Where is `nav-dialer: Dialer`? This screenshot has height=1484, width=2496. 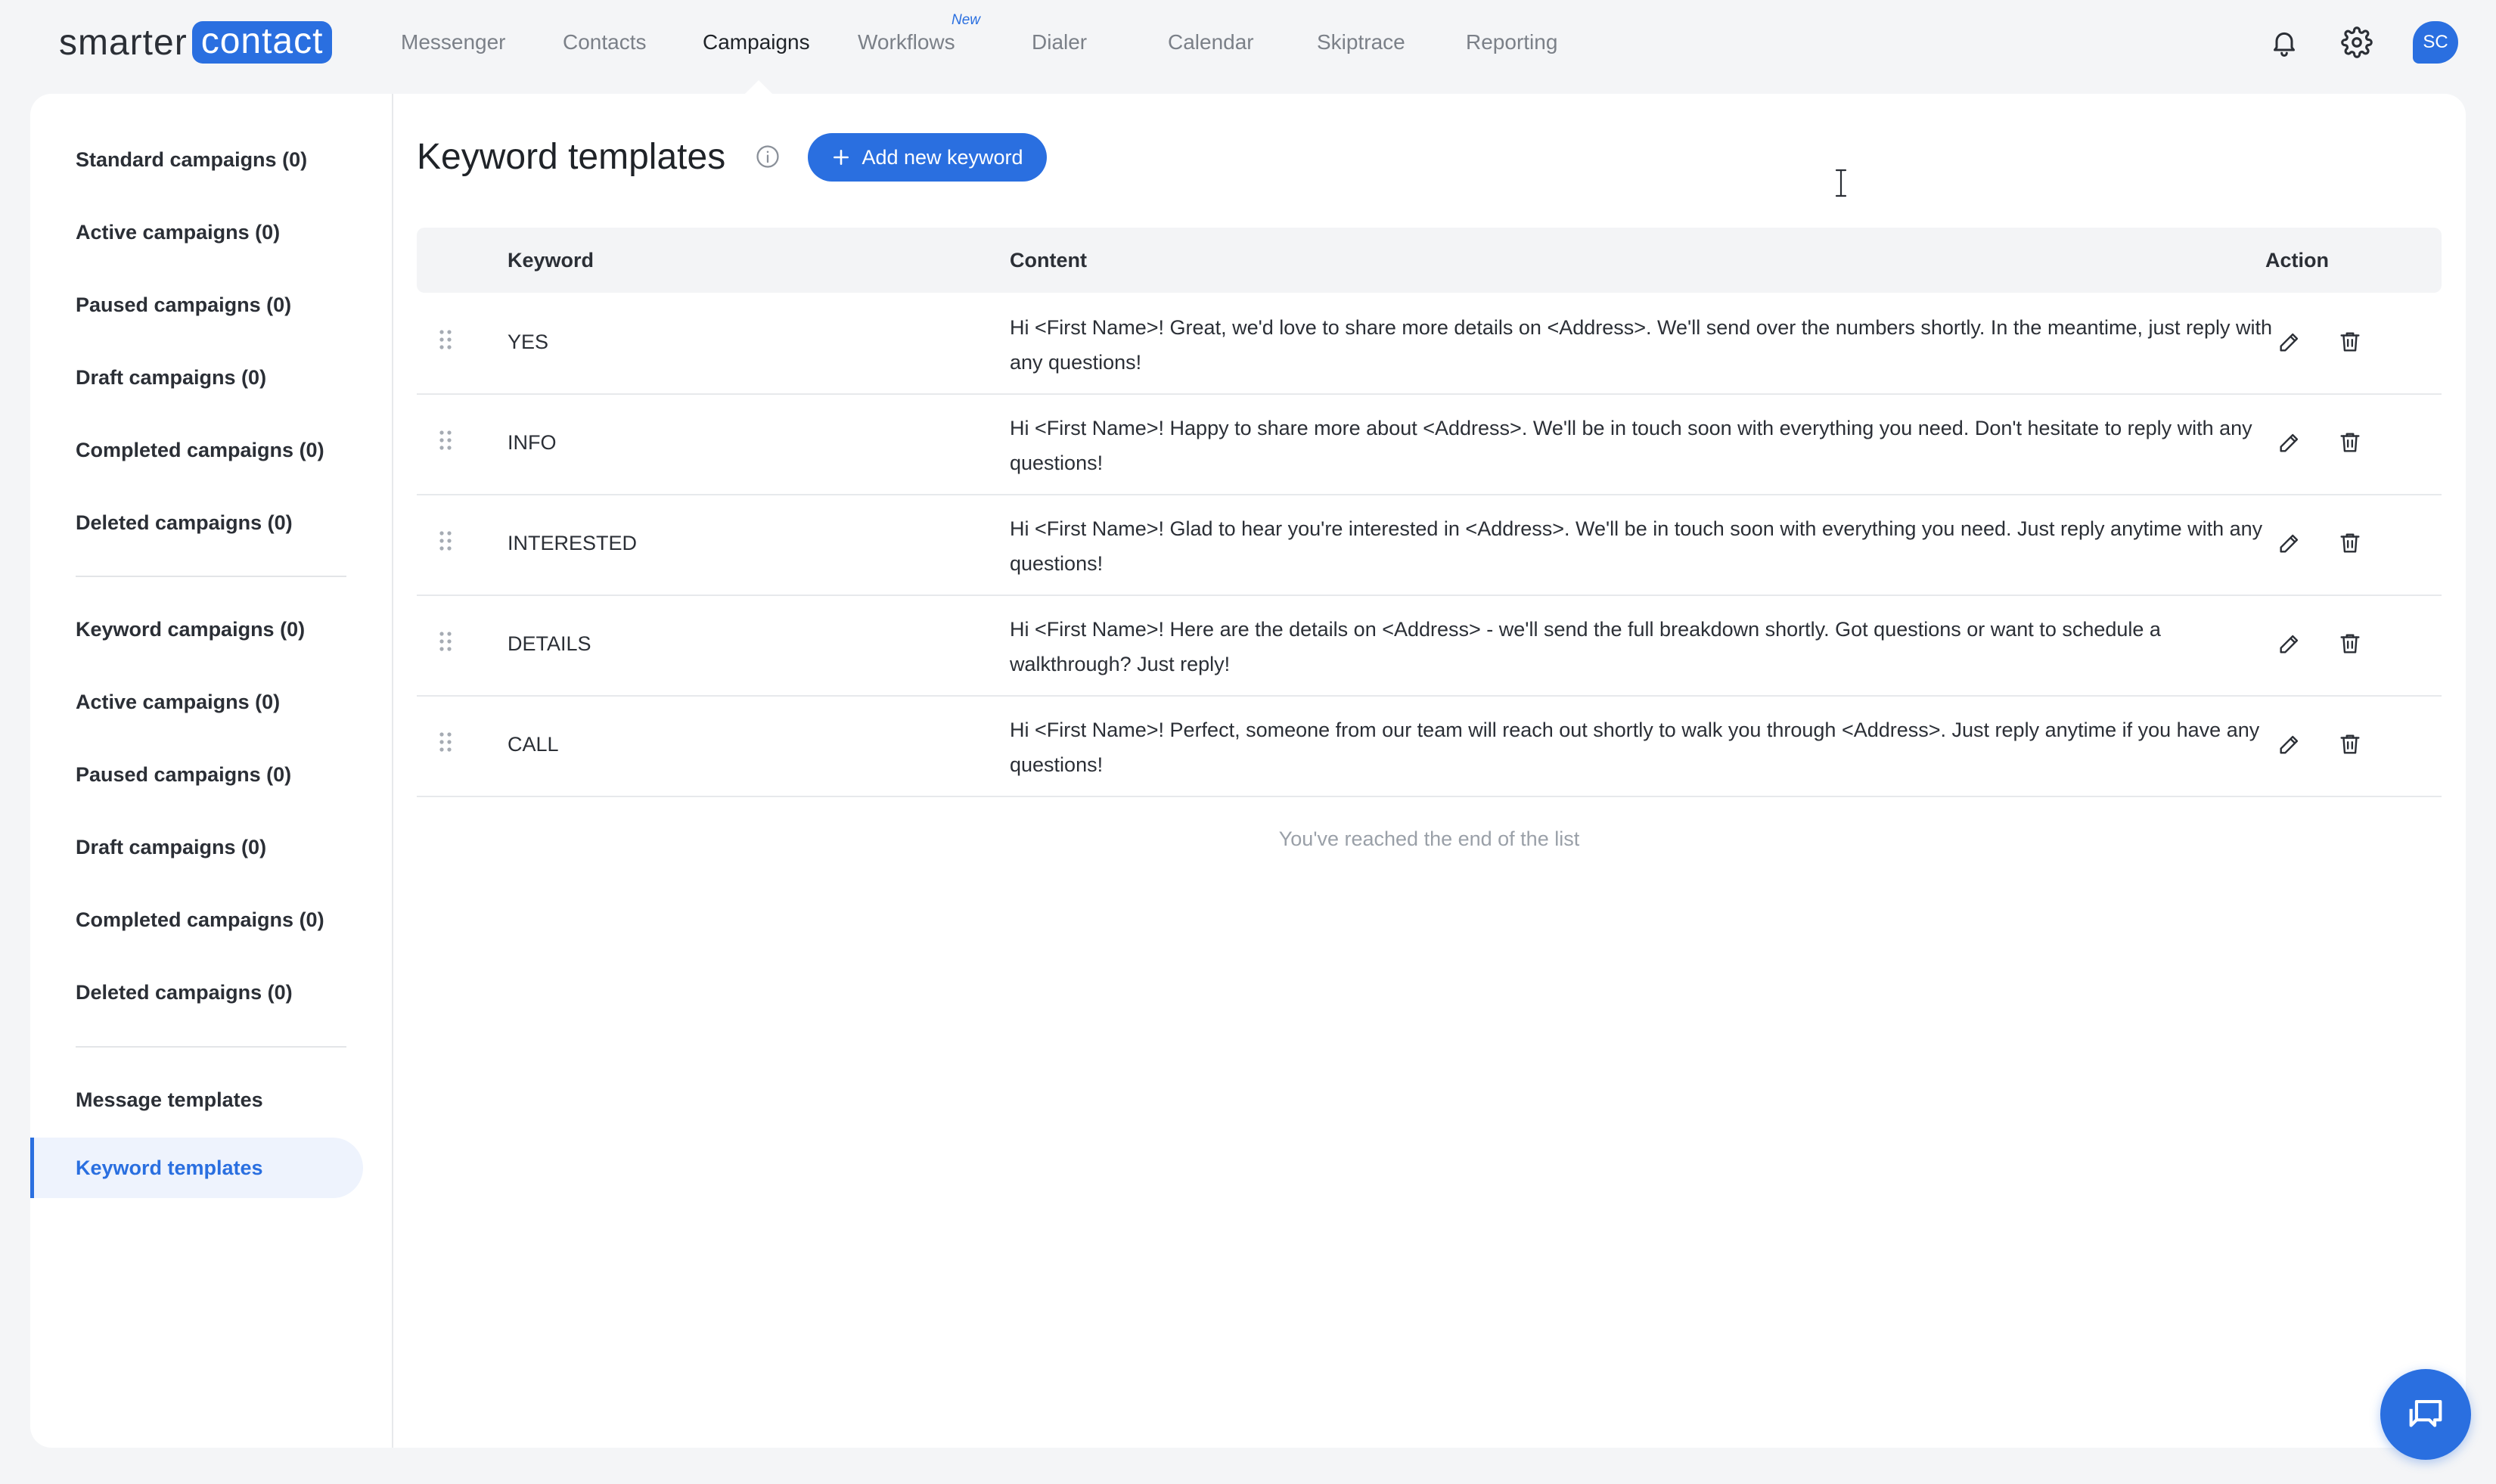 nav-dialer: Dialer is located at coordinates (1059, 42).